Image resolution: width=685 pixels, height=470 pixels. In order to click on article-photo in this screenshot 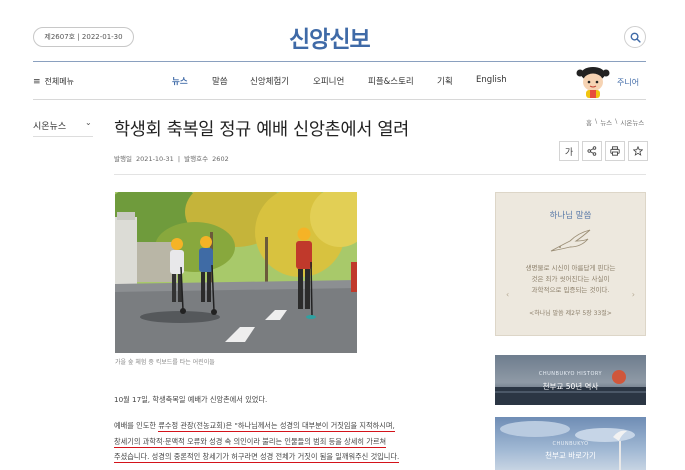, I will do `click(236, 272)`.